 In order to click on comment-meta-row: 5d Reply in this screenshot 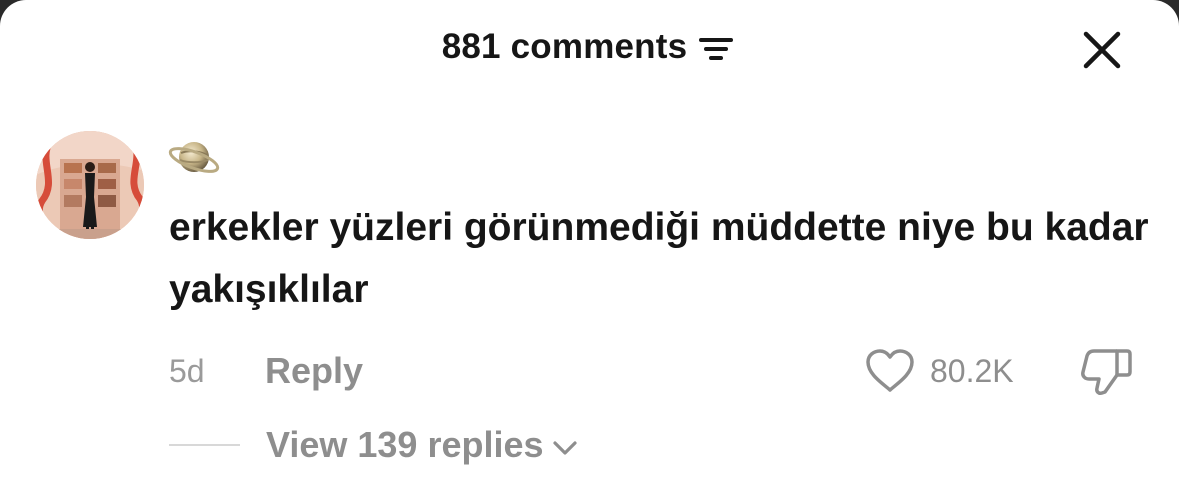, I will do `click(266, 371)`.